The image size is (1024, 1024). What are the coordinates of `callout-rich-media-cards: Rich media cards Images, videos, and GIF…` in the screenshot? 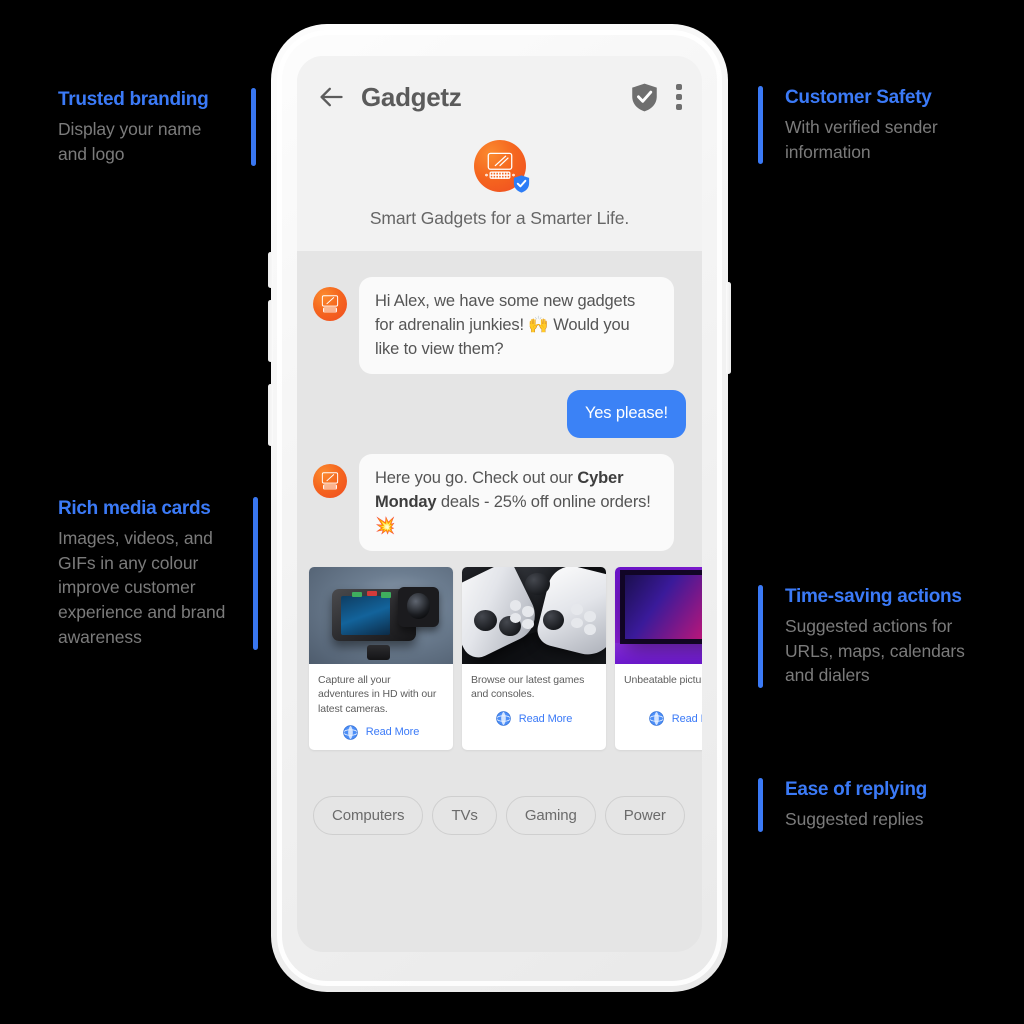 It's located at (147, 573).